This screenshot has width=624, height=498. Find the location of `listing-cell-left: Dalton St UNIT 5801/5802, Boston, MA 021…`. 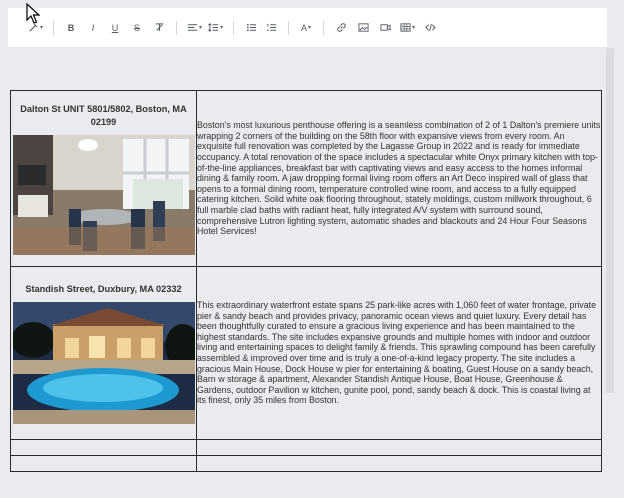

listing-cell-left: Dalton St UNIT 5801/5802, Boston, MA 021… is located at coordinates (103, 178).